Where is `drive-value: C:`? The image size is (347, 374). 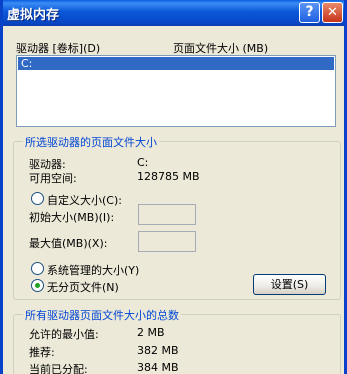
drive-value: C: is located at coordinates (143, 162).